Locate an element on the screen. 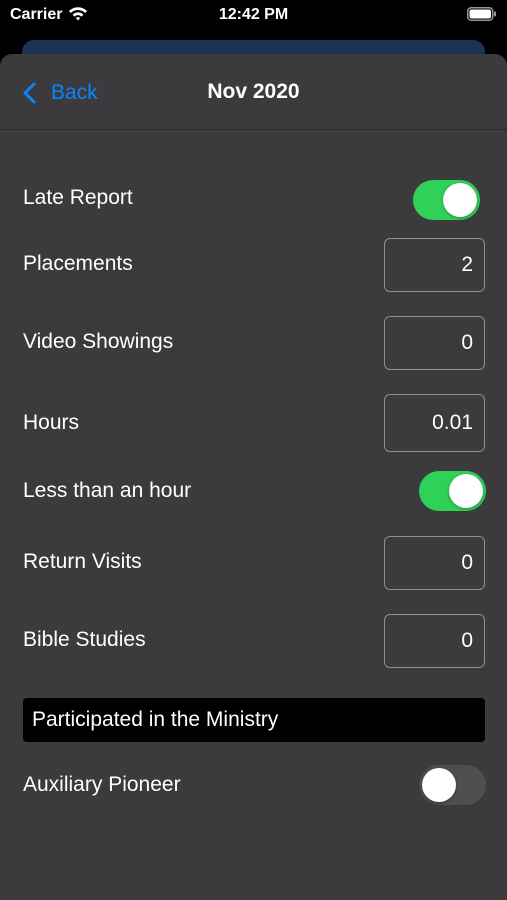 This screenshot has width=507, height=900. status-time: 12:42 PM is located at coordinates (253, 14).